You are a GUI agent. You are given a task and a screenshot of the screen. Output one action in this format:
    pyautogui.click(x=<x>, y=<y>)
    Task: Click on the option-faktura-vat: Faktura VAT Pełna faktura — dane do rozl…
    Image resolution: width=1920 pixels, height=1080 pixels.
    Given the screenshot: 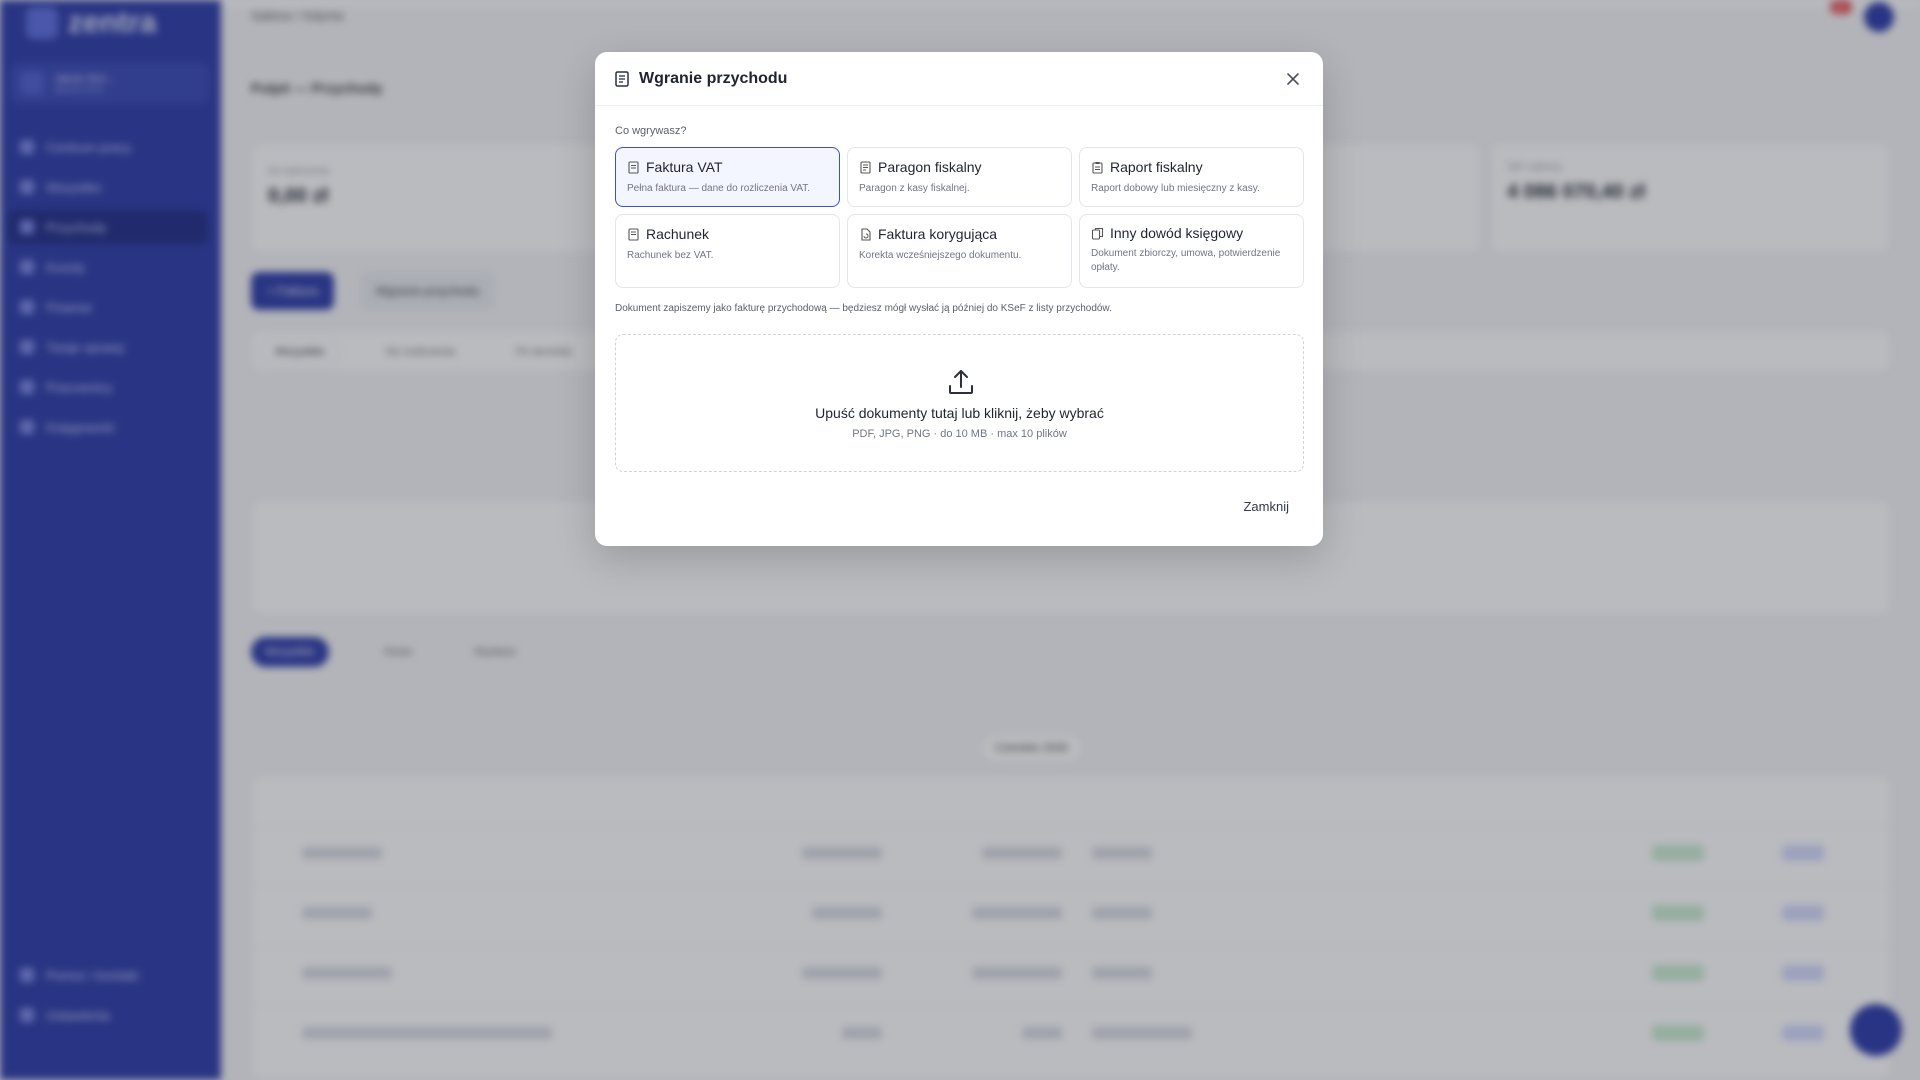 What is the action you would take?
    pyautogui.click(x=727, y=177)
    